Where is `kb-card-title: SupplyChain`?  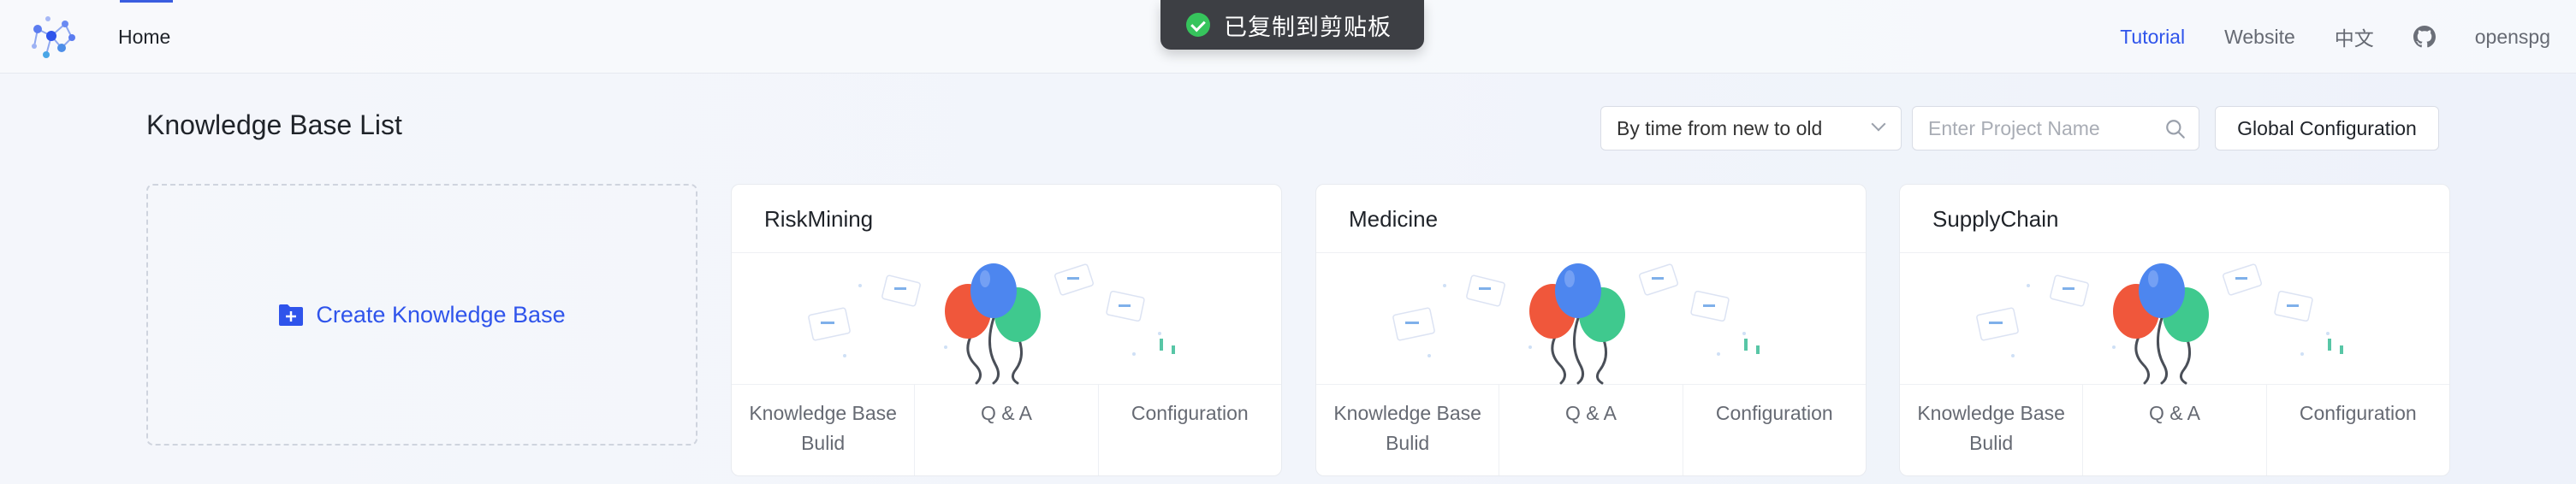
kb-card-title: SupplyChain is located at coordinates (2174, 219).